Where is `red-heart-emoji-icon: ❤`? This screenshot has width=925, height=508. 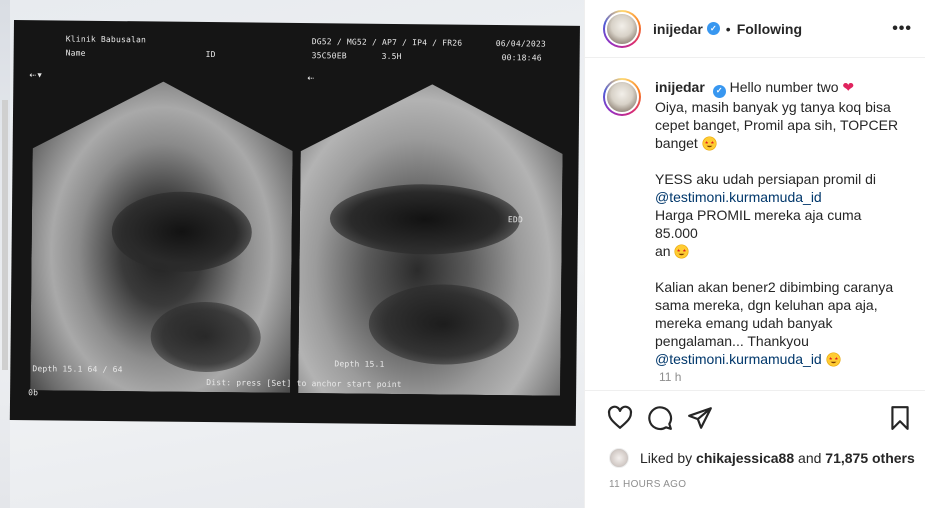 red-heart-emoji-icon: ❤ is located at coordinates (848, 87).